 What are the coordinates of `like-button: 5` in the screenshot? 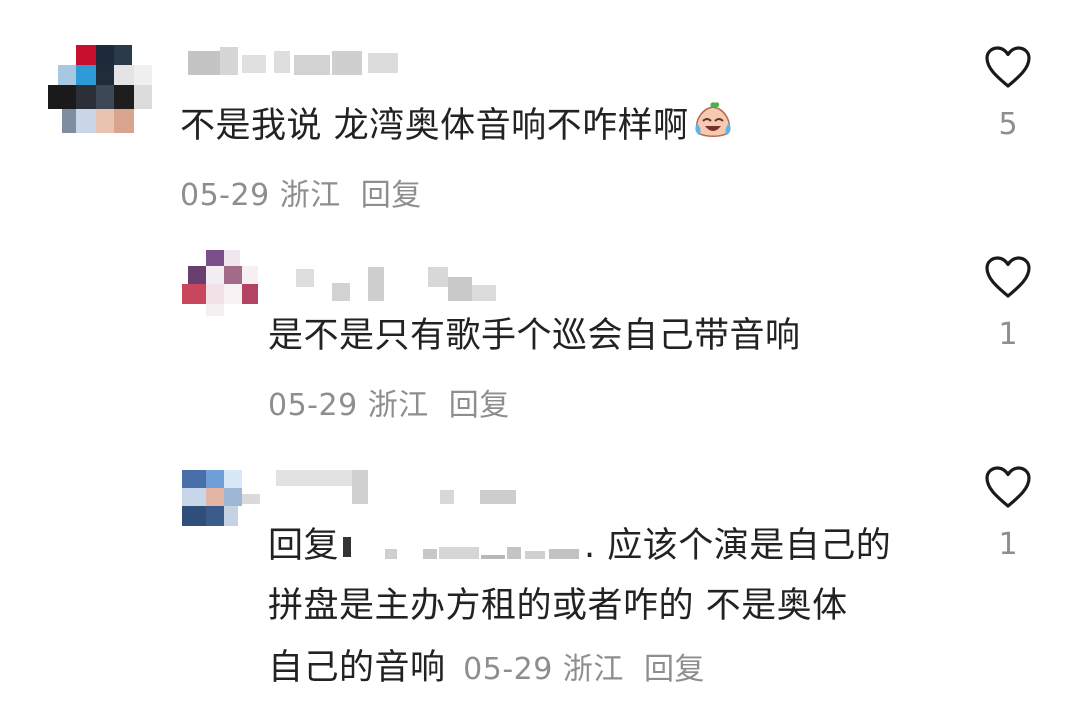 It's located at (1008, 93).